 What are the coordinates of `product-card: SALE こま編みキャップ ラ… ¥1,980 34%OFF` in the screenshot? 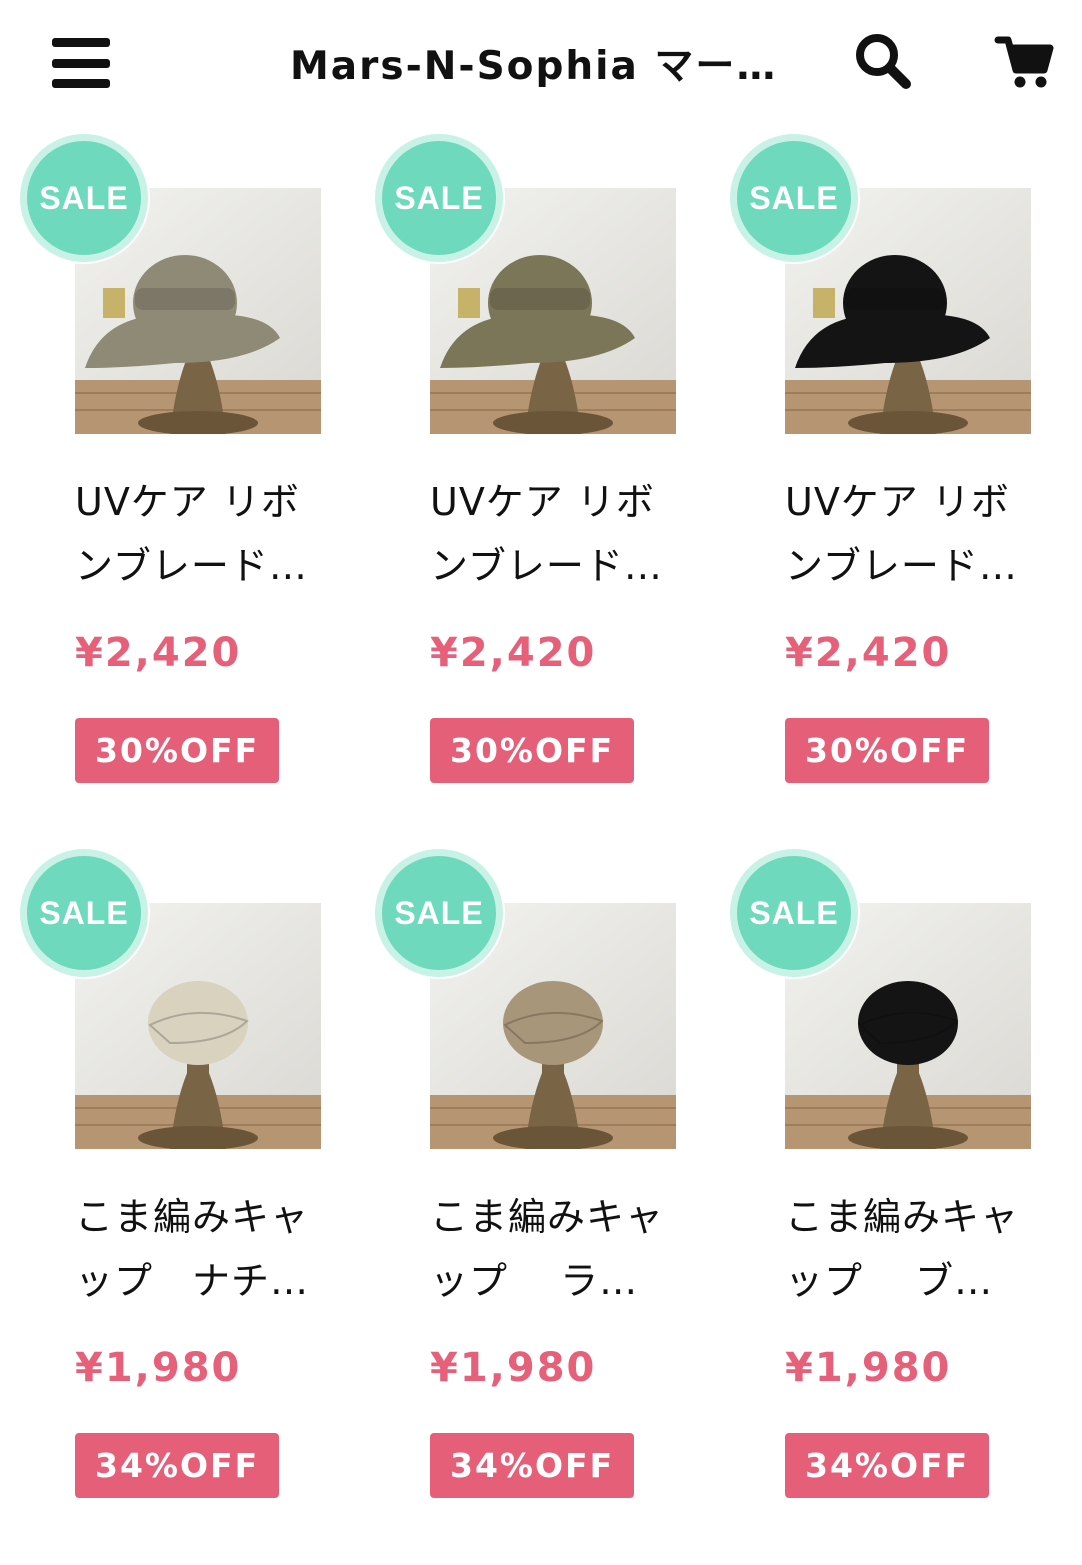 It's located at (525, 1185).